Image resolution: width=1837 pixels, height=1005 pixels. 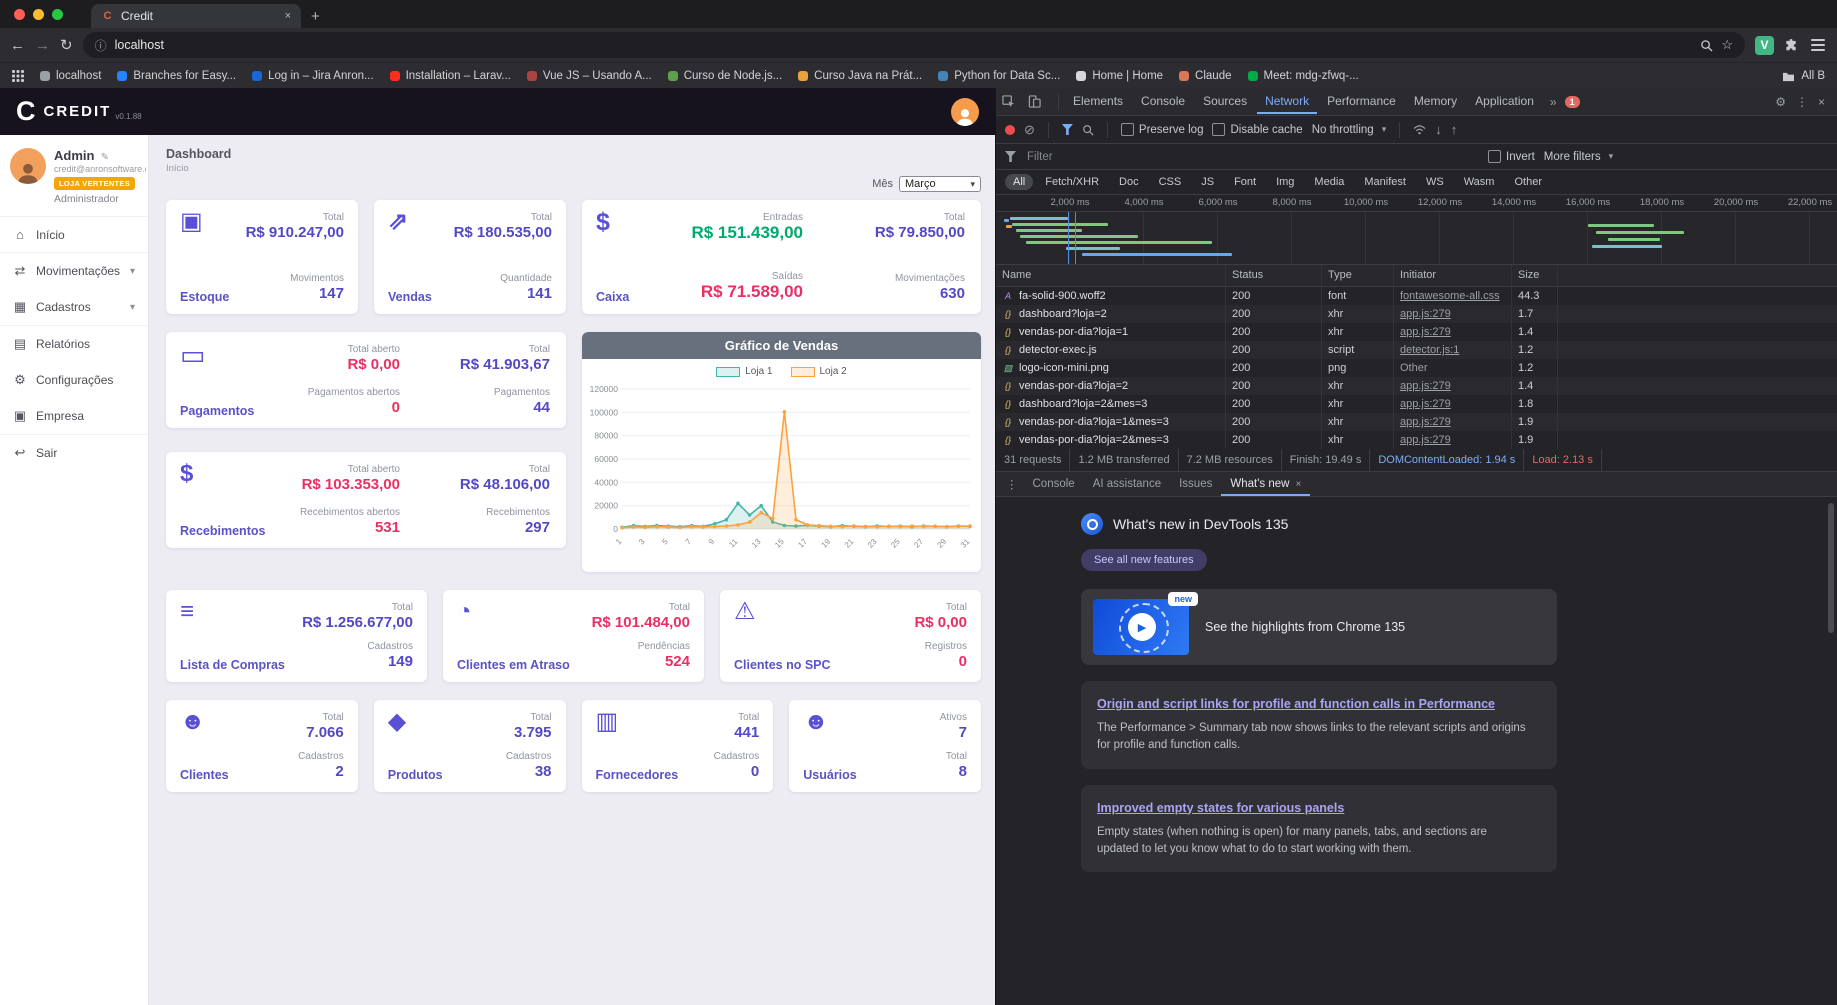 What do you see at coordinates (288, 16) in the screenshot?
I see `tab-close-icon: ×` at bounding box center [288, 16].